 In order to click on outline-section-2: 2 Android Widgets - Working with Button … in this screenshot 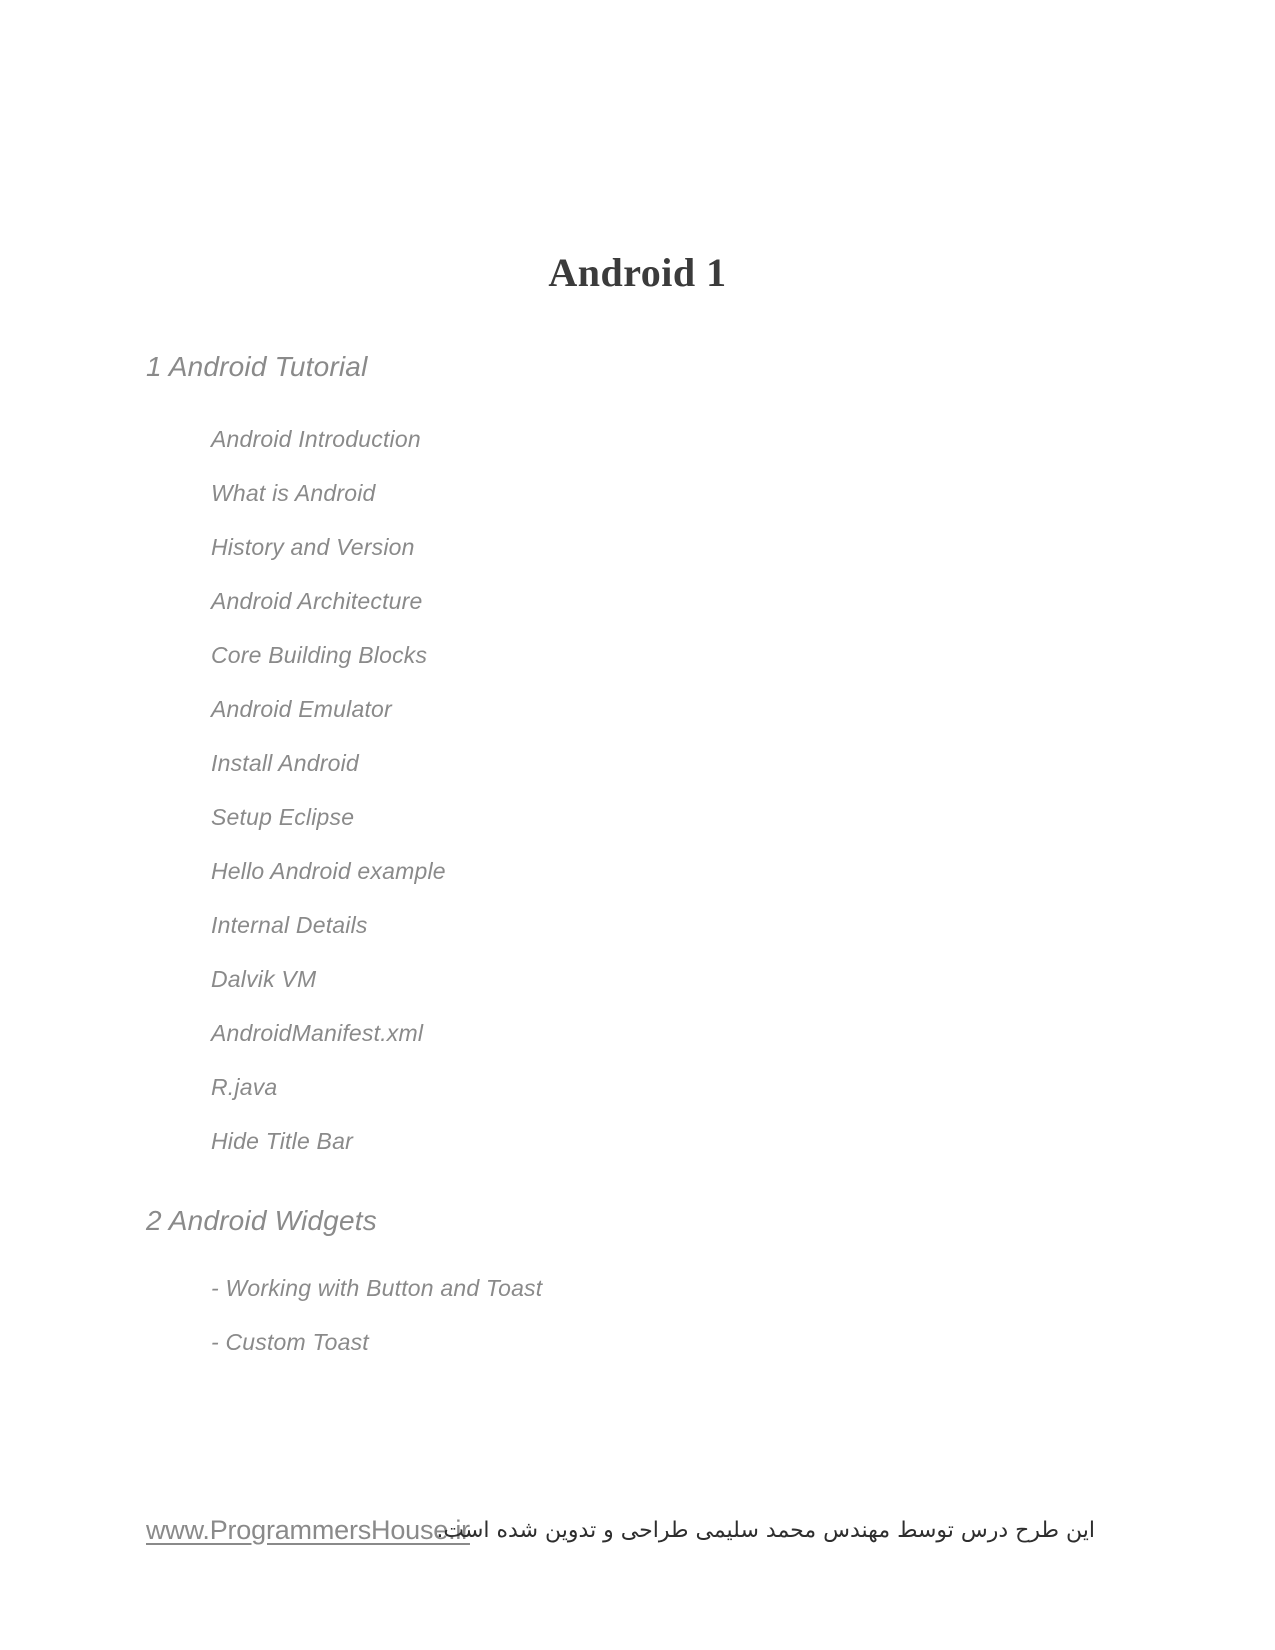, I will do `click(637, 1280)`.